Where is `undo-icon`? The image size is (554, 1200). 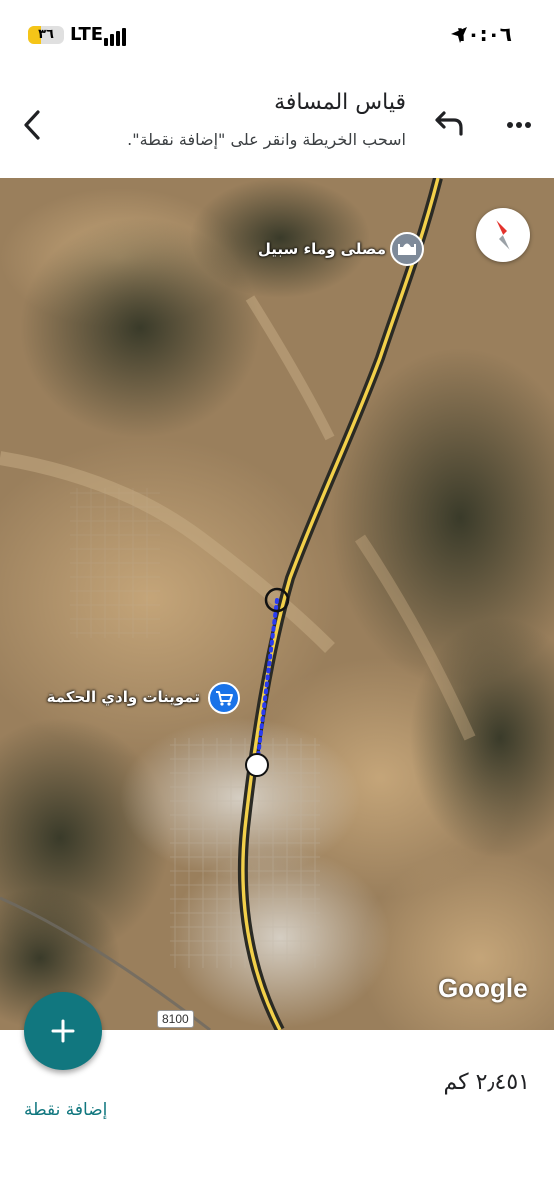 undo-icon is located at coordinates (449, 123).